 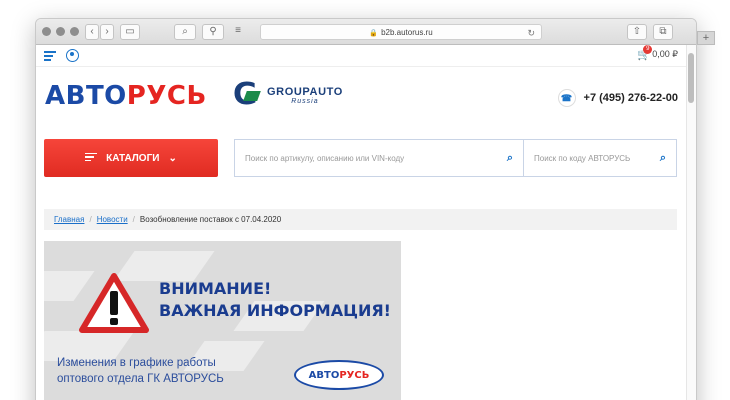 I want to click on user-icon, so click(x=72, y=55).